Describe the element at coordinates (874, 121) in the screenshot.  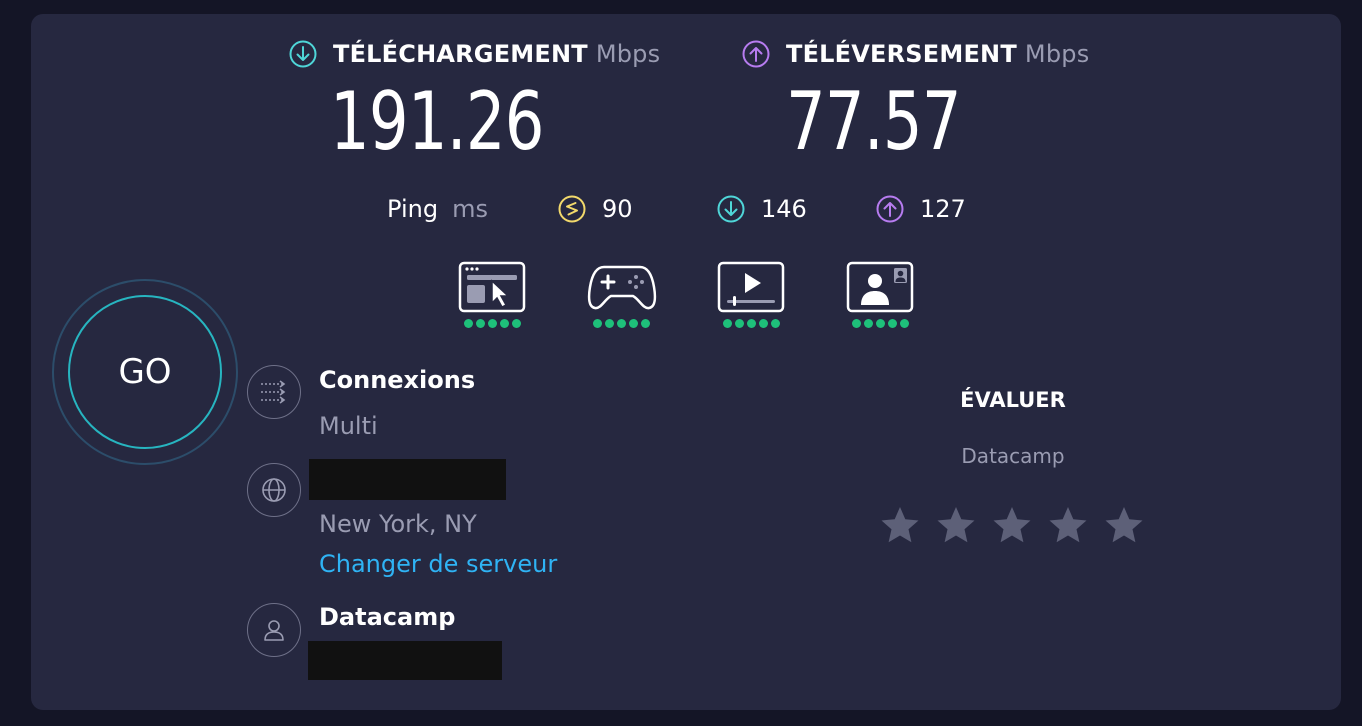
I see `upload-speed-value: 77.57` at that location.